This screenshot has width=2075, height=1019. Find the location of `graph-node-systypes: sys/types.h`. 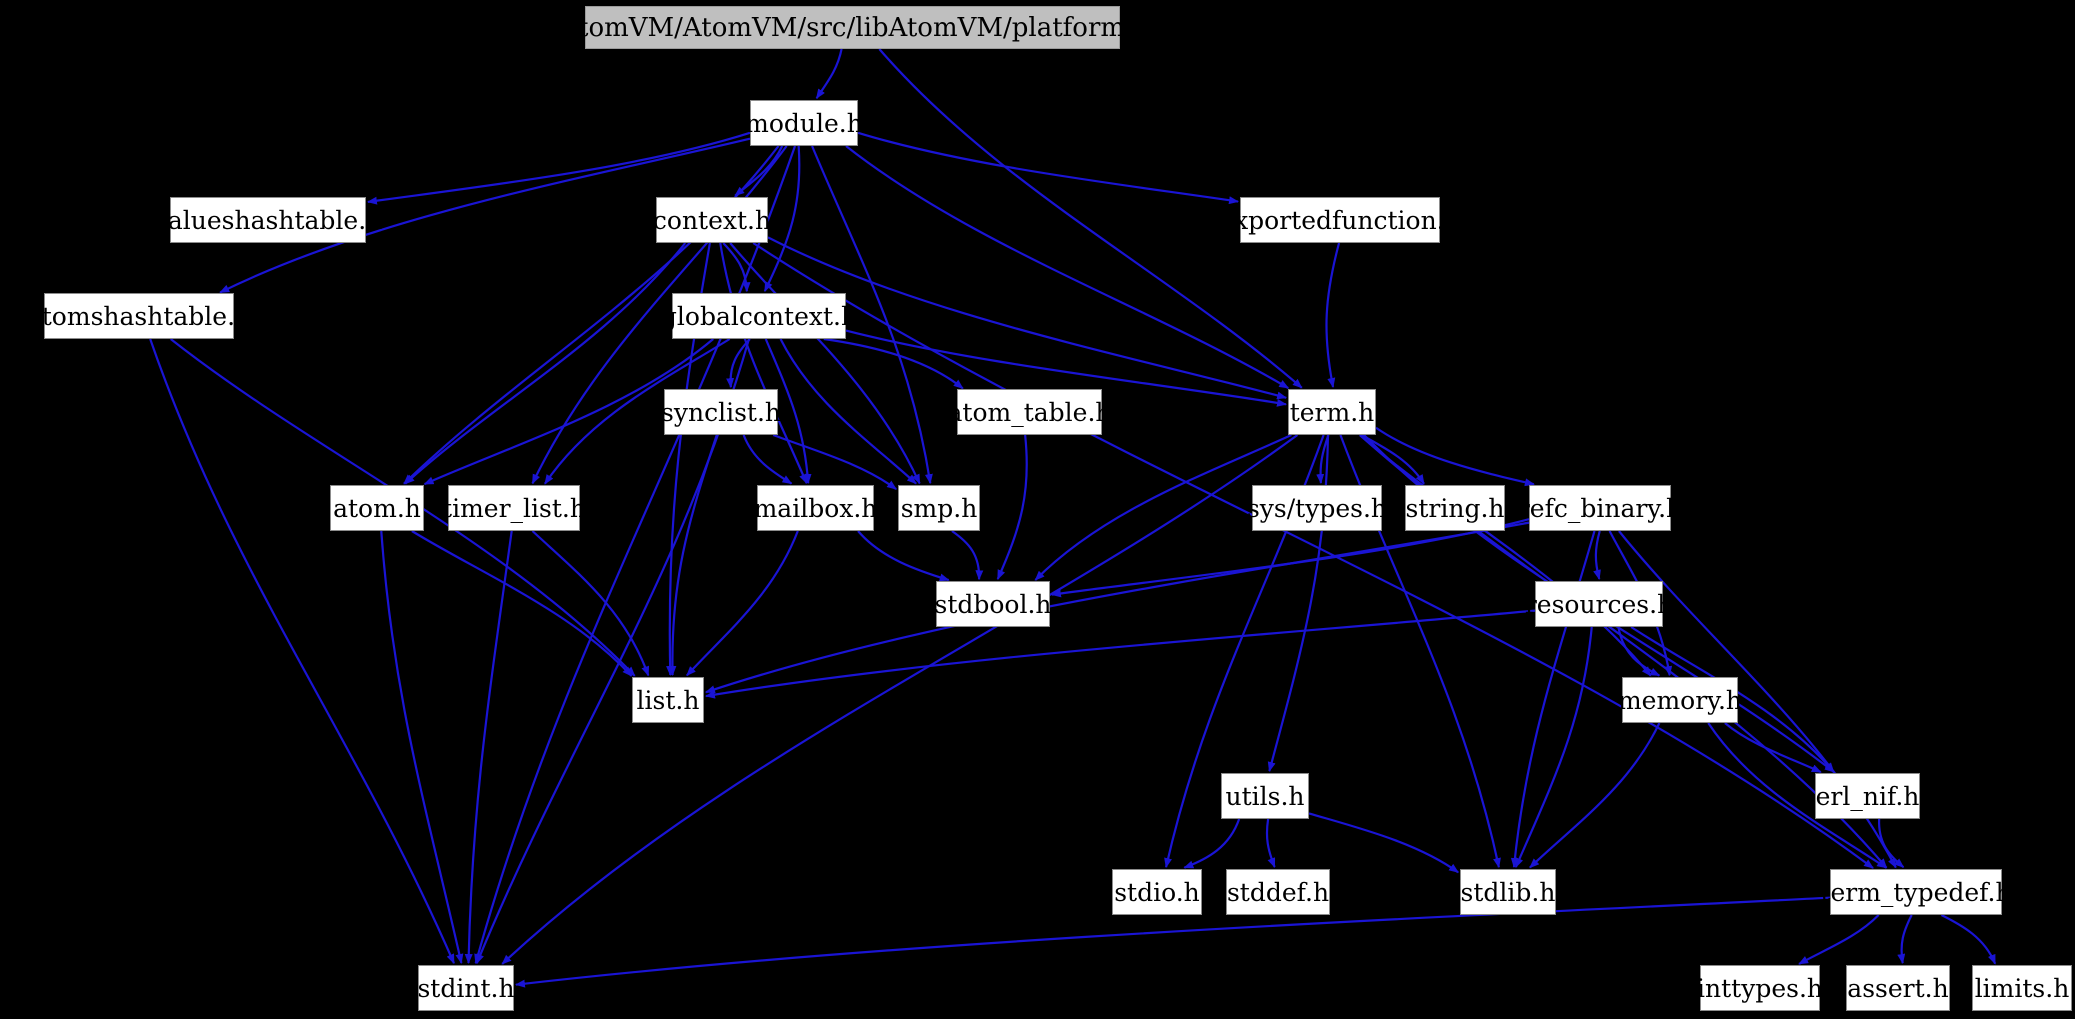

graph-node-systypes: sys/types.h is located at coordinates (1317, 508).